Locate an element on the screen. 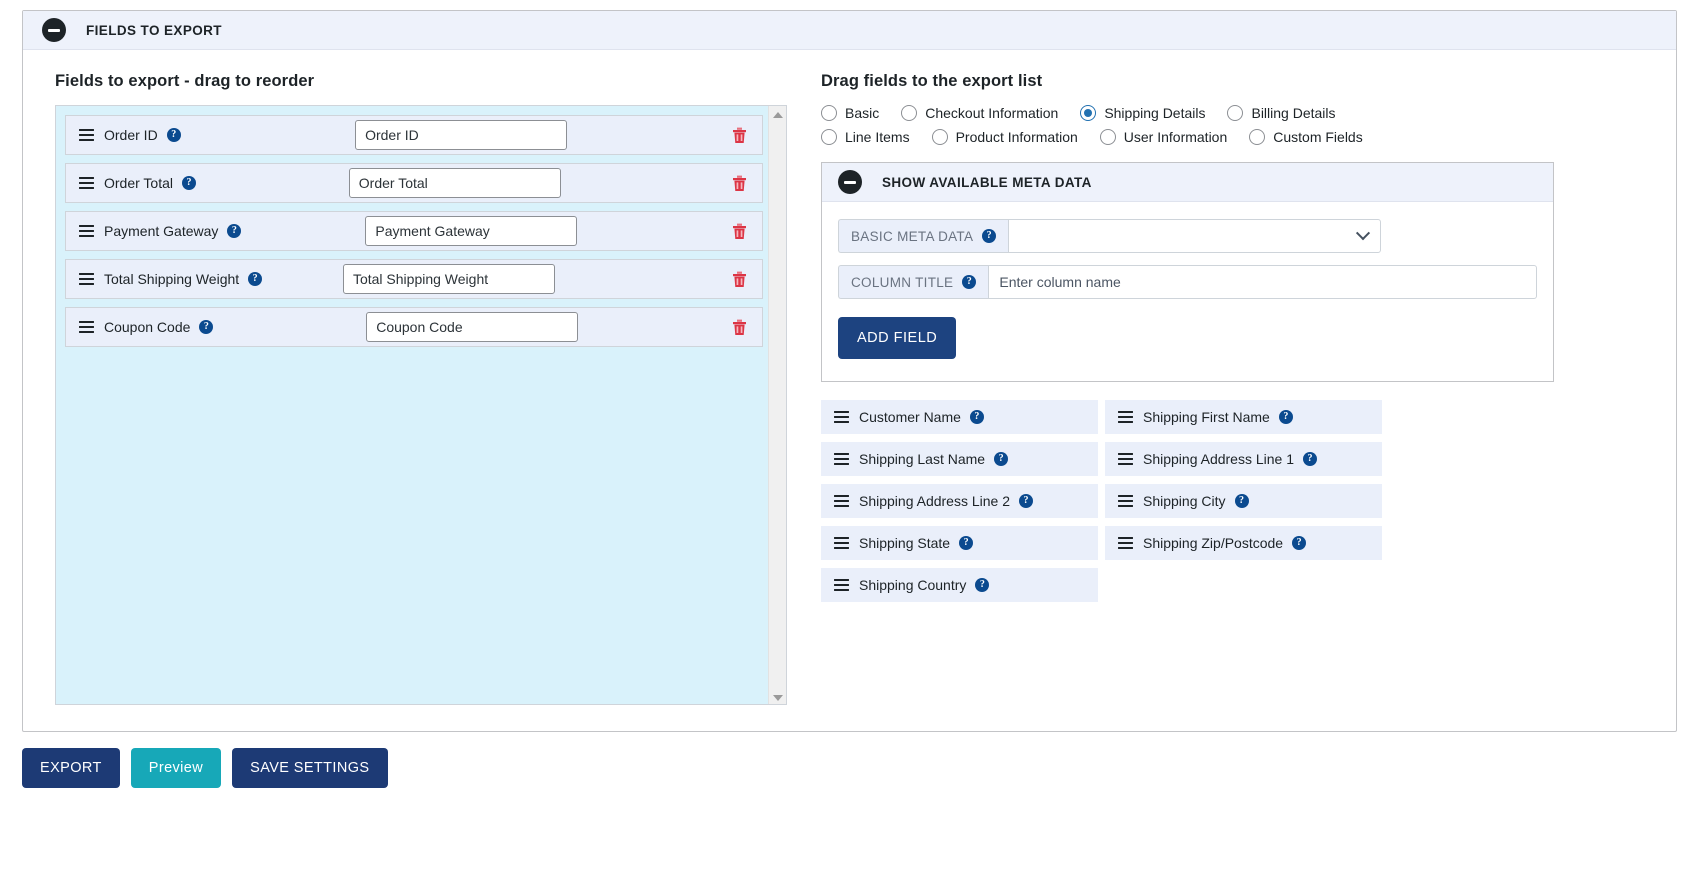  available-field-chip: Shipping City? is located at coordinates (1243, 501).